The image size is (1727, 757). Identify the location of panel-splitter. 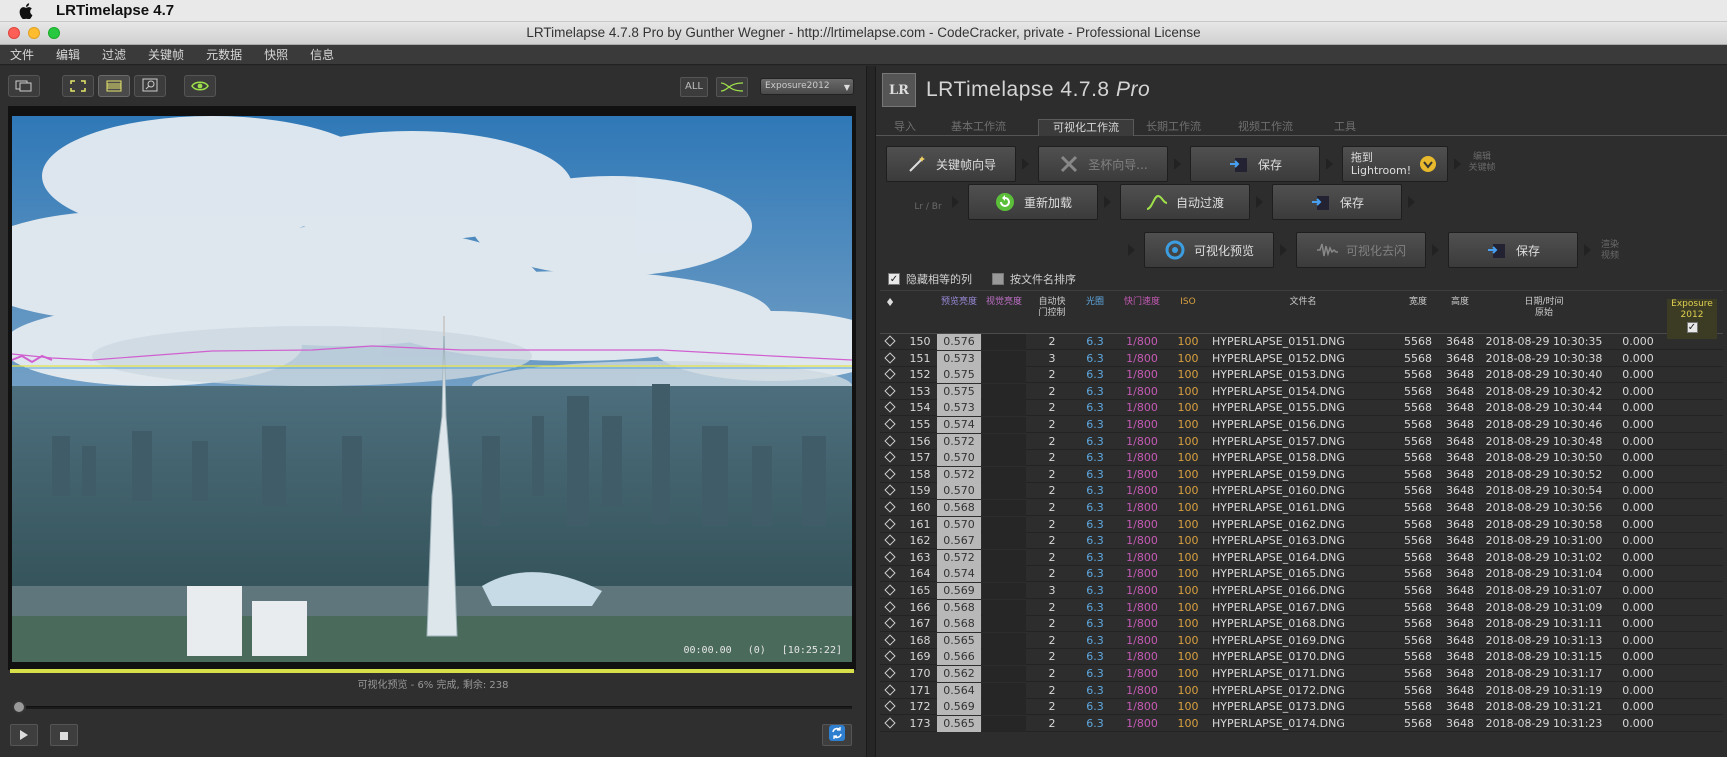
(871, 411).